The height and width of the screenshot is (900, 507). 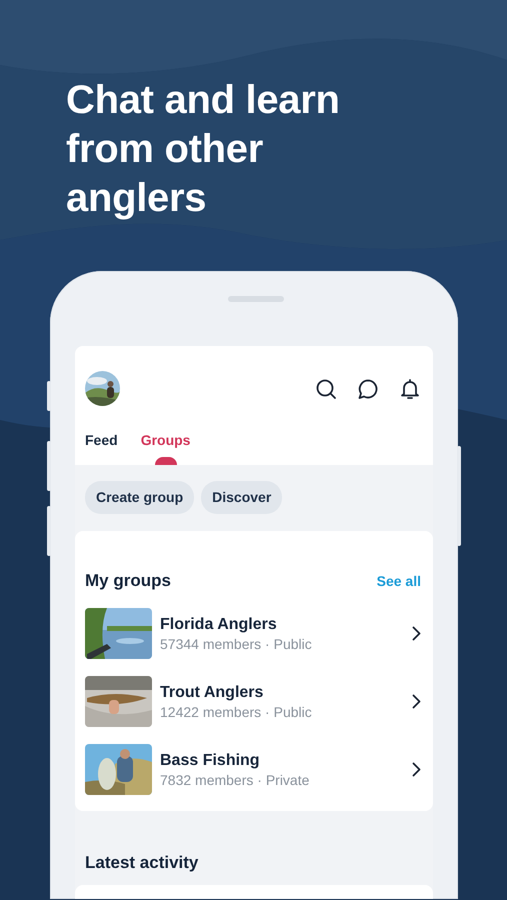 What do you see at coordinates (236, 643) in the screenshot?
I see `group-meta: 57344 members · Public` at bounding box center [236, 643].